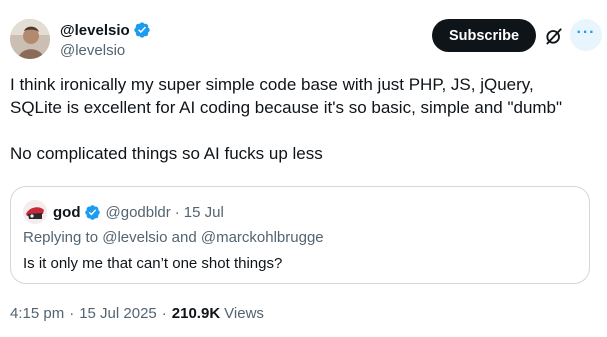 This screenshot has width=607, height=337. What do you see at coordinates (30, 39) in the screenshot?
I see `avatar` at bounding box center [30, 39].